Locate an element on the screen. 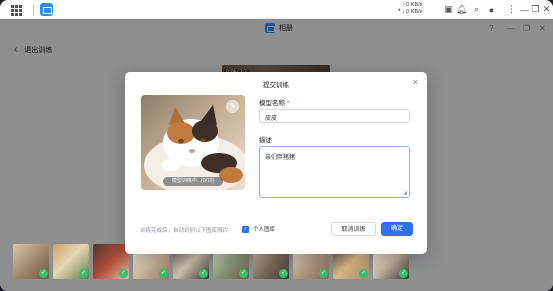  checkbox-label: 个人图库 is located at coordinates (264, 230).